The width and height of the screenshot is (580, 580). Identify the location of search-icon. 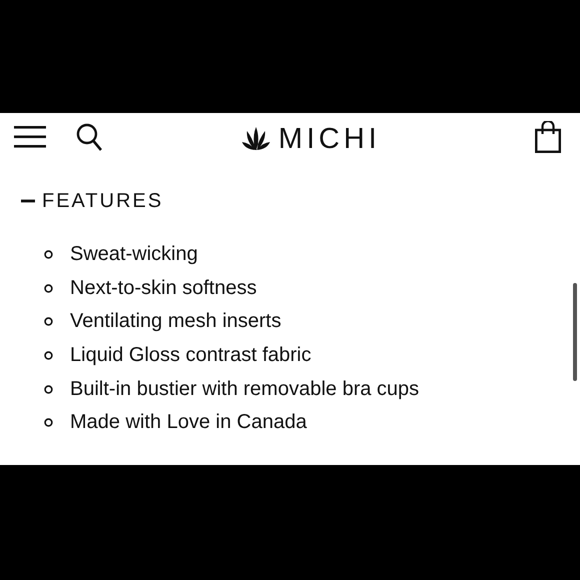
(89, 137).